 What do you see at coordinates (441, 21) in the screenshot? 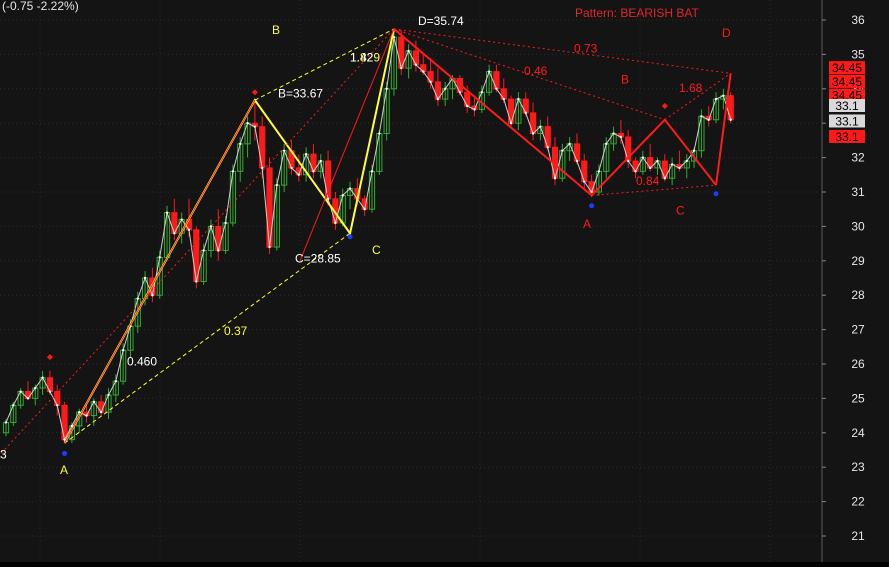
I see `pattern-annotation: D=35.74` at bounding box center [441, 21].